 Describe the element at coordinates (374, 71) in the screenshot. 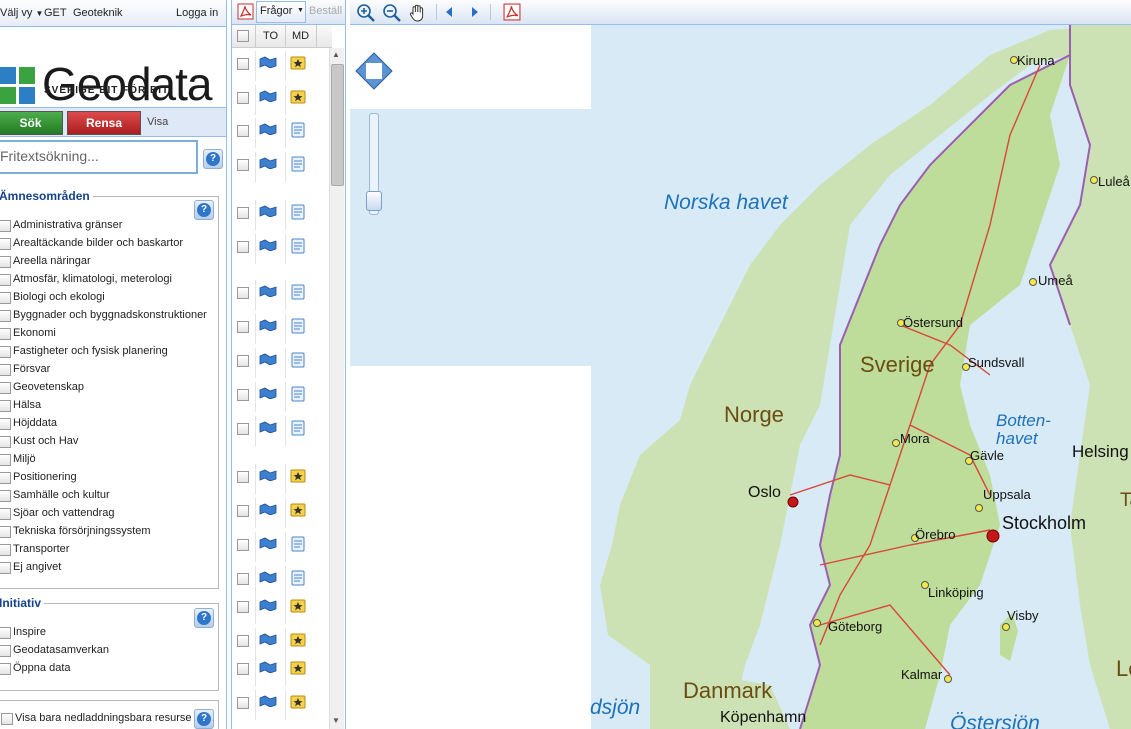

I see `pan-control-icon` at that location.